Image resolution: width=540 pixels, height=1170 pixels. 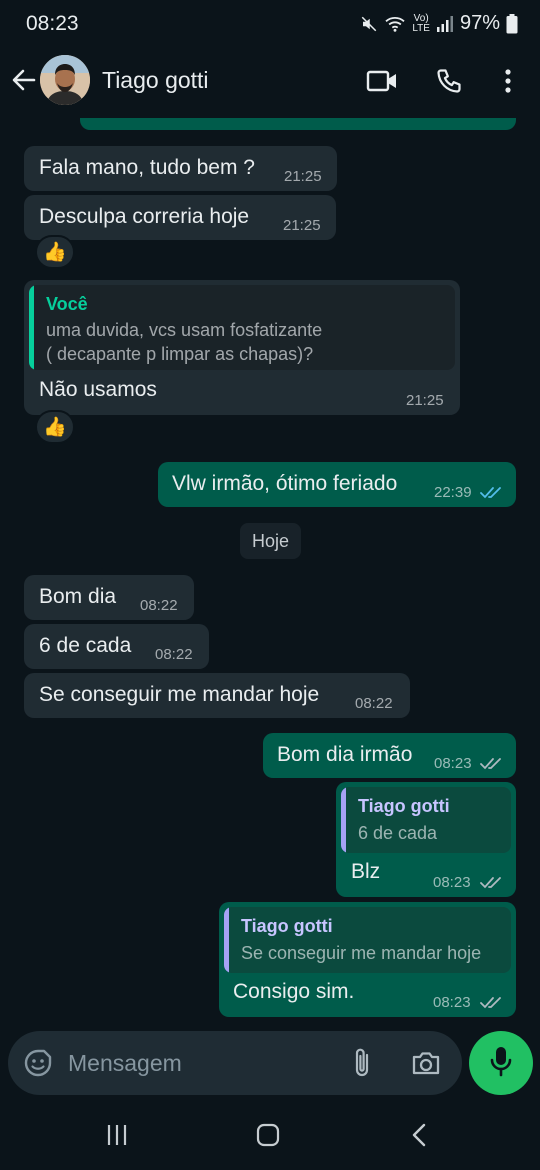 I want to click on microphone-icon, so click(x=501, y=1063).